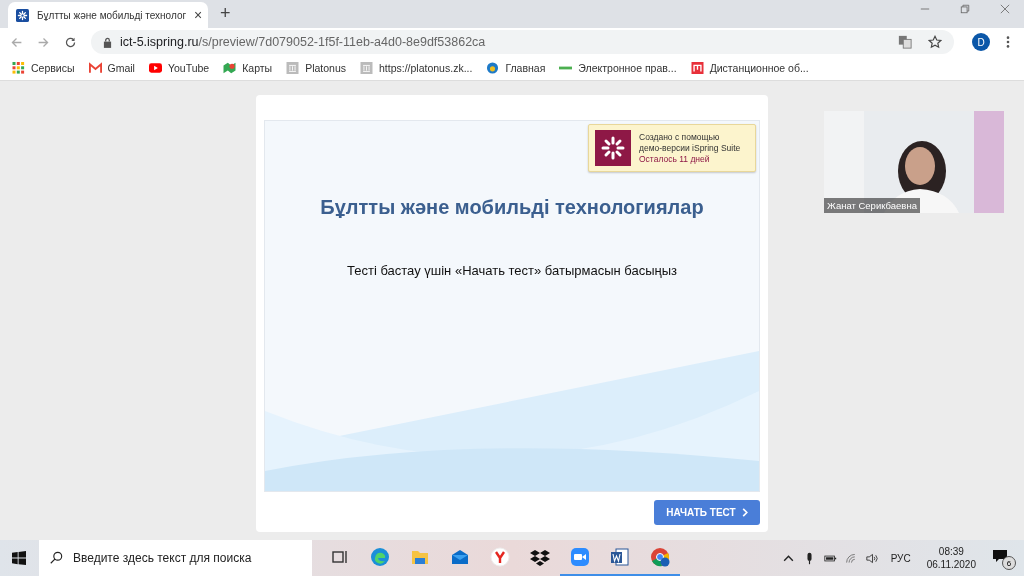 The image size is (1024, 576). I want to click on chrome-icon, so click(660, 557).